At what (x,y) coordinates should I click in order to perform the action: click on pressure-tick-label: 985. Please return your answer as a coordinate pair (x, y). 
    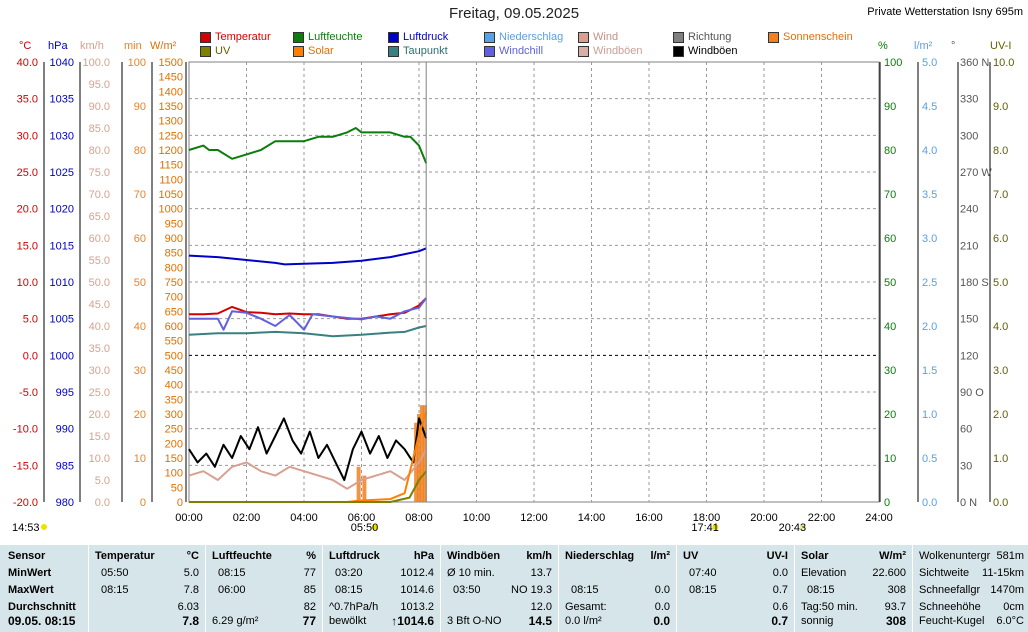
    Looking at the image, I should click on (65, 466).